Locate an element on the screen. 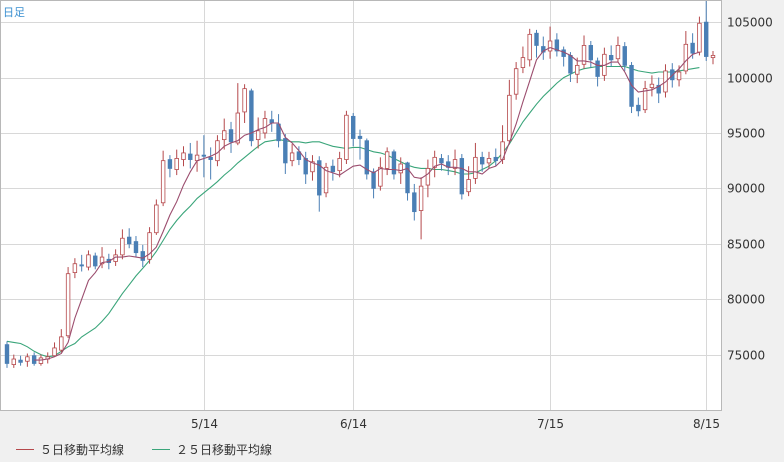  y-tick-label: 90000 is located at coordinates (746, 189).